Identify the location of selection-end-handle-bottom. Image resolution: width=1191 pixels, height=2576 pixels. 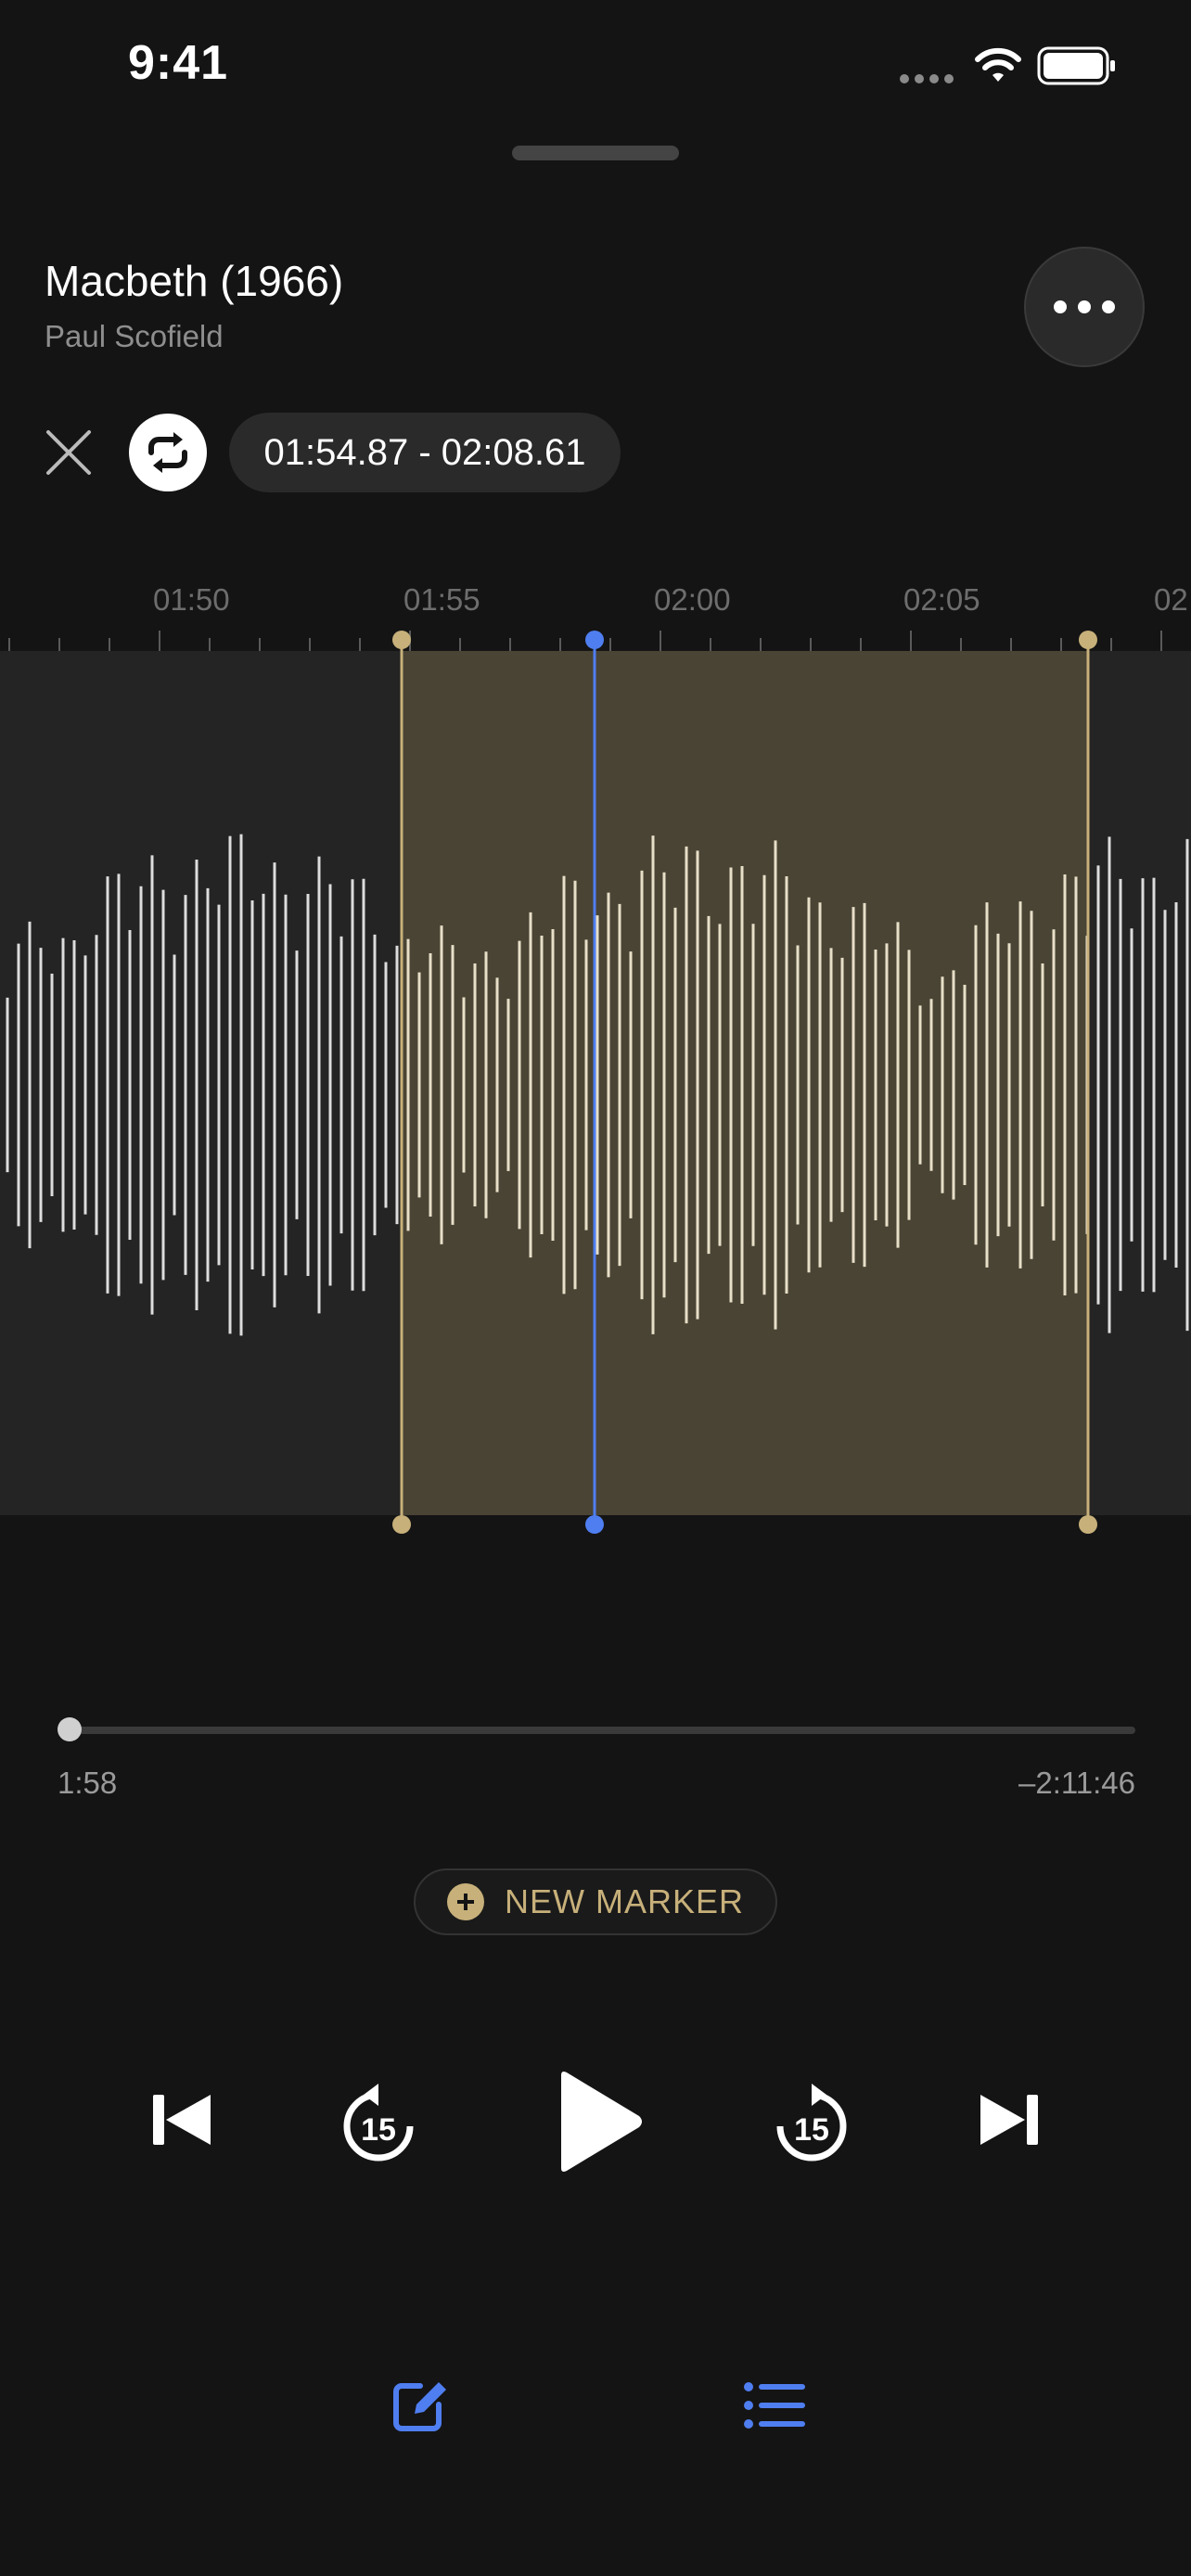
(1088, 1525).